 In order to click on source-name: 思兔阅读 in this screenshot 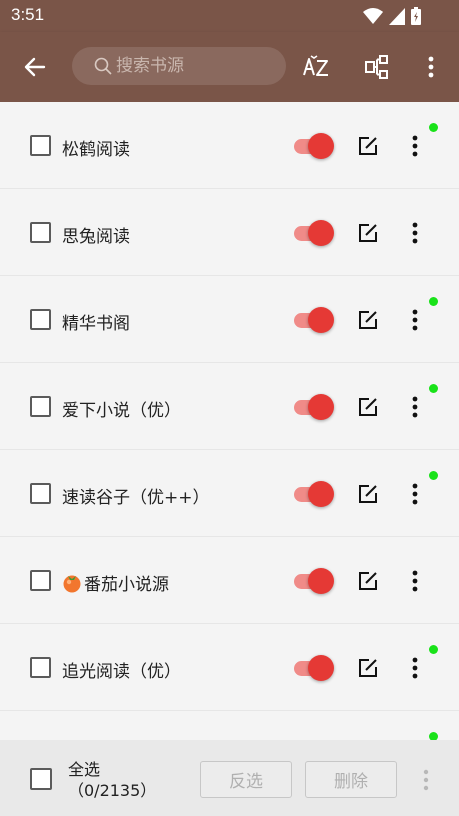, I will do `click(96, 237)`.